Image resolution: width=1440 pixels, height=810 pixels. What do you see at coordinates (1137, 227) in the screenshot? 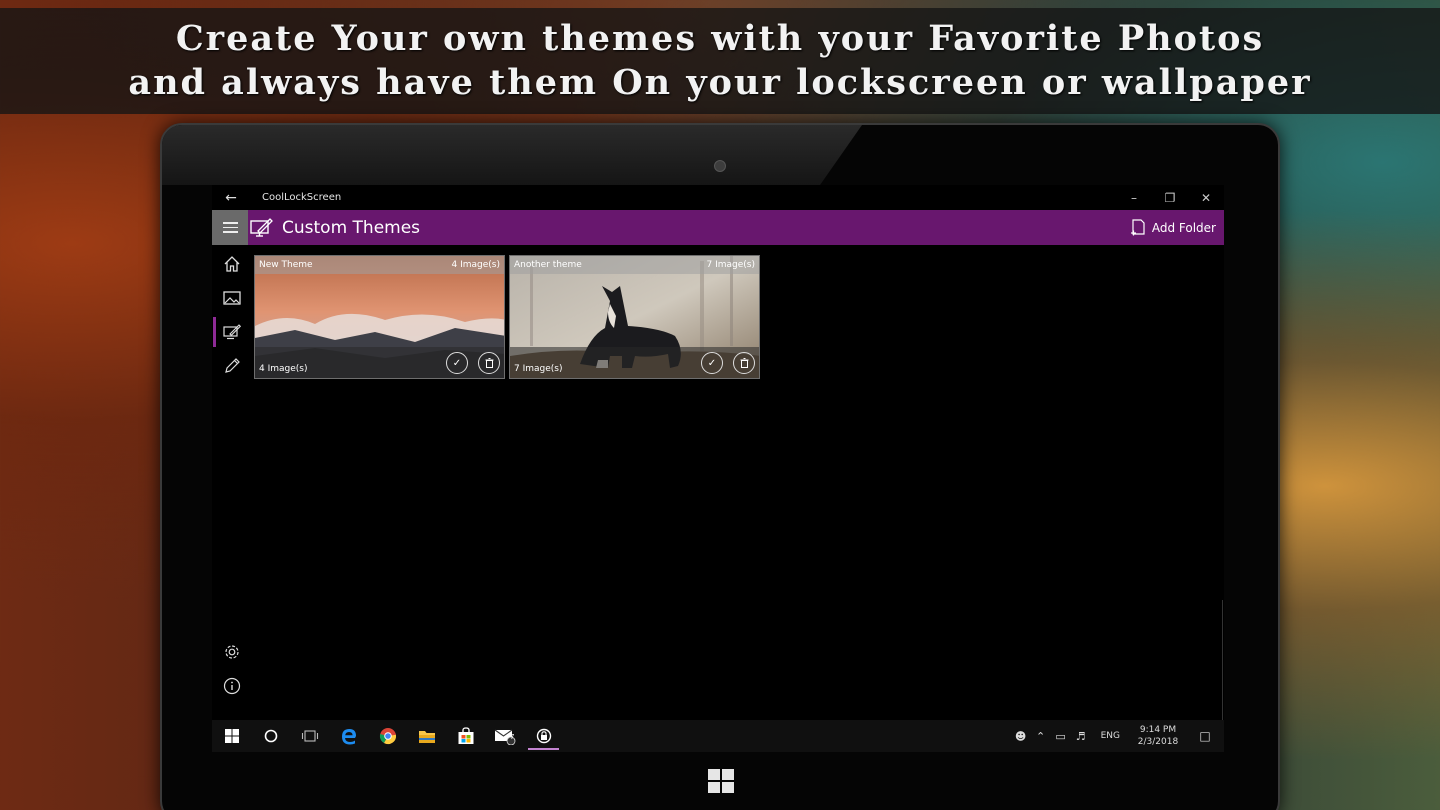
I see `add-folder-icon` at bounding box center [1137, 227].